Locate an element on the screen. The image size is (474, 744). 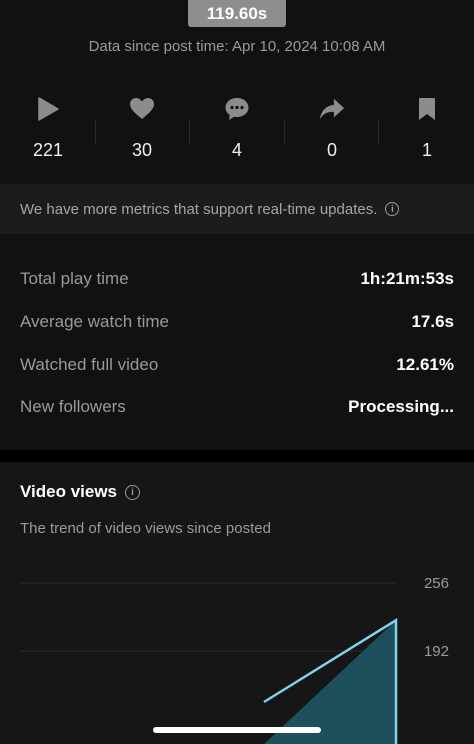
stat-shares-count: 0 is located at coordinates (331, 150).